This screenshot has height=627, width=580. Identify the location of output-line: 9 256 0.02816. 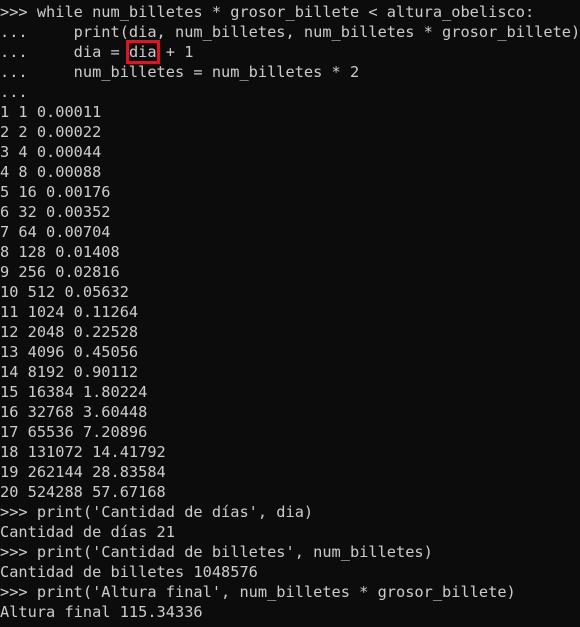
(60, 272).